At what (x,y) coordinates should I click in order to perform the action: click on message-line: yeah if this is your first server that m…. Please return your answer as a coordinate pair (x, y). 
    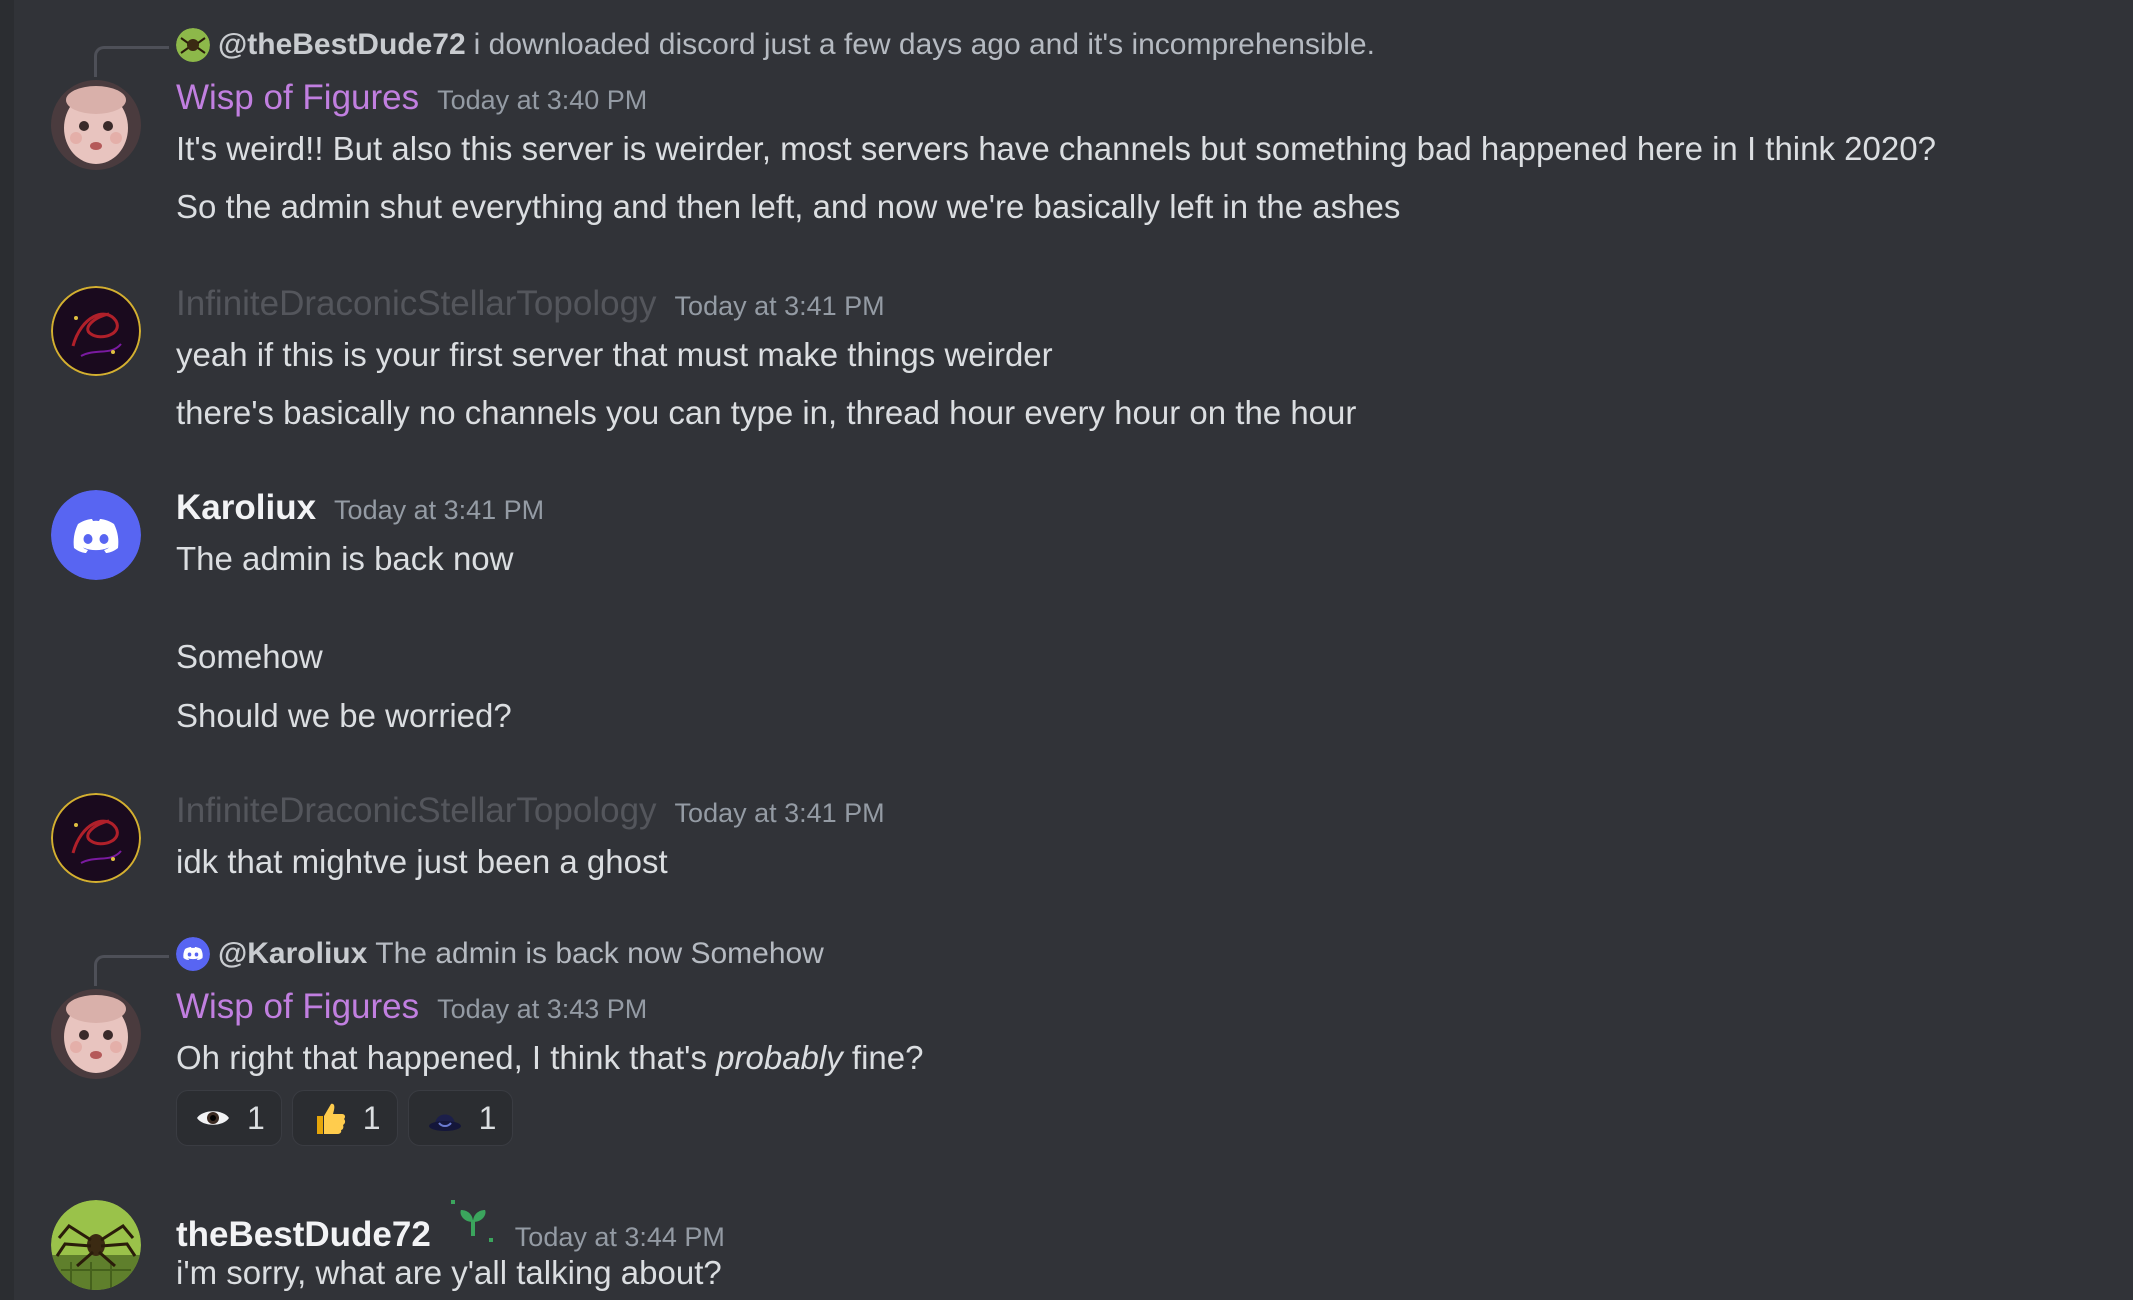
    Looking at the image, I should click on (614, 354).